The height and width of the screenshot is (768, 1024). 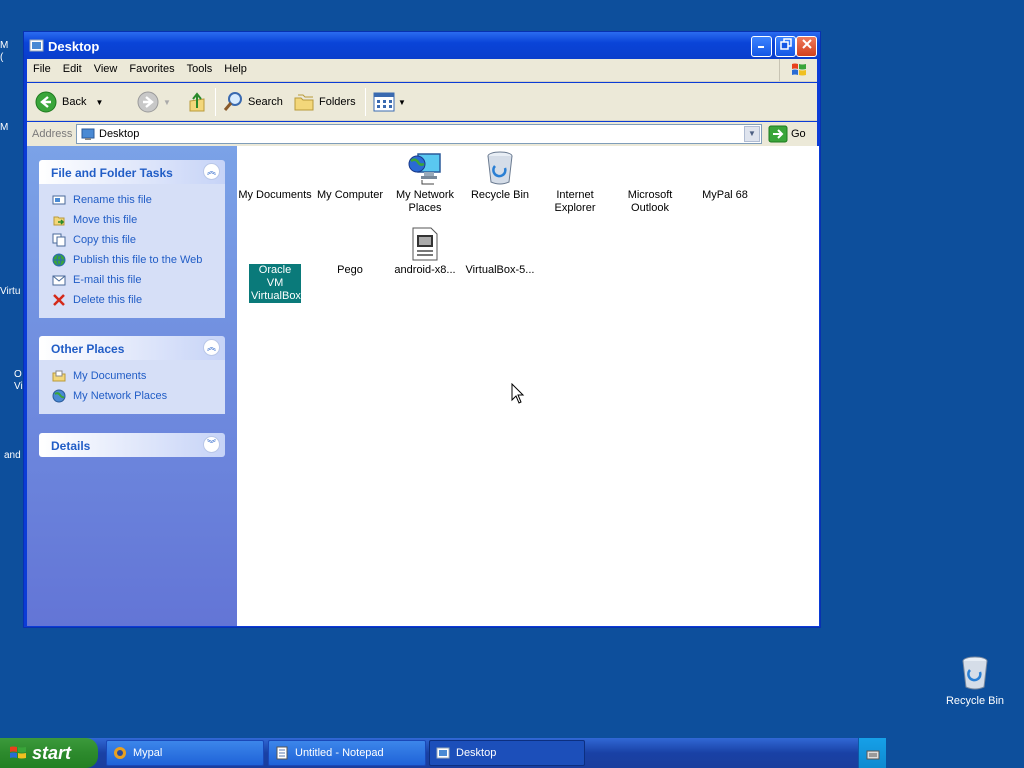 What do you see at coordinates (365, 102) in the screenshot?
I see `toolbar-separator` at bounding box center [365, 102].